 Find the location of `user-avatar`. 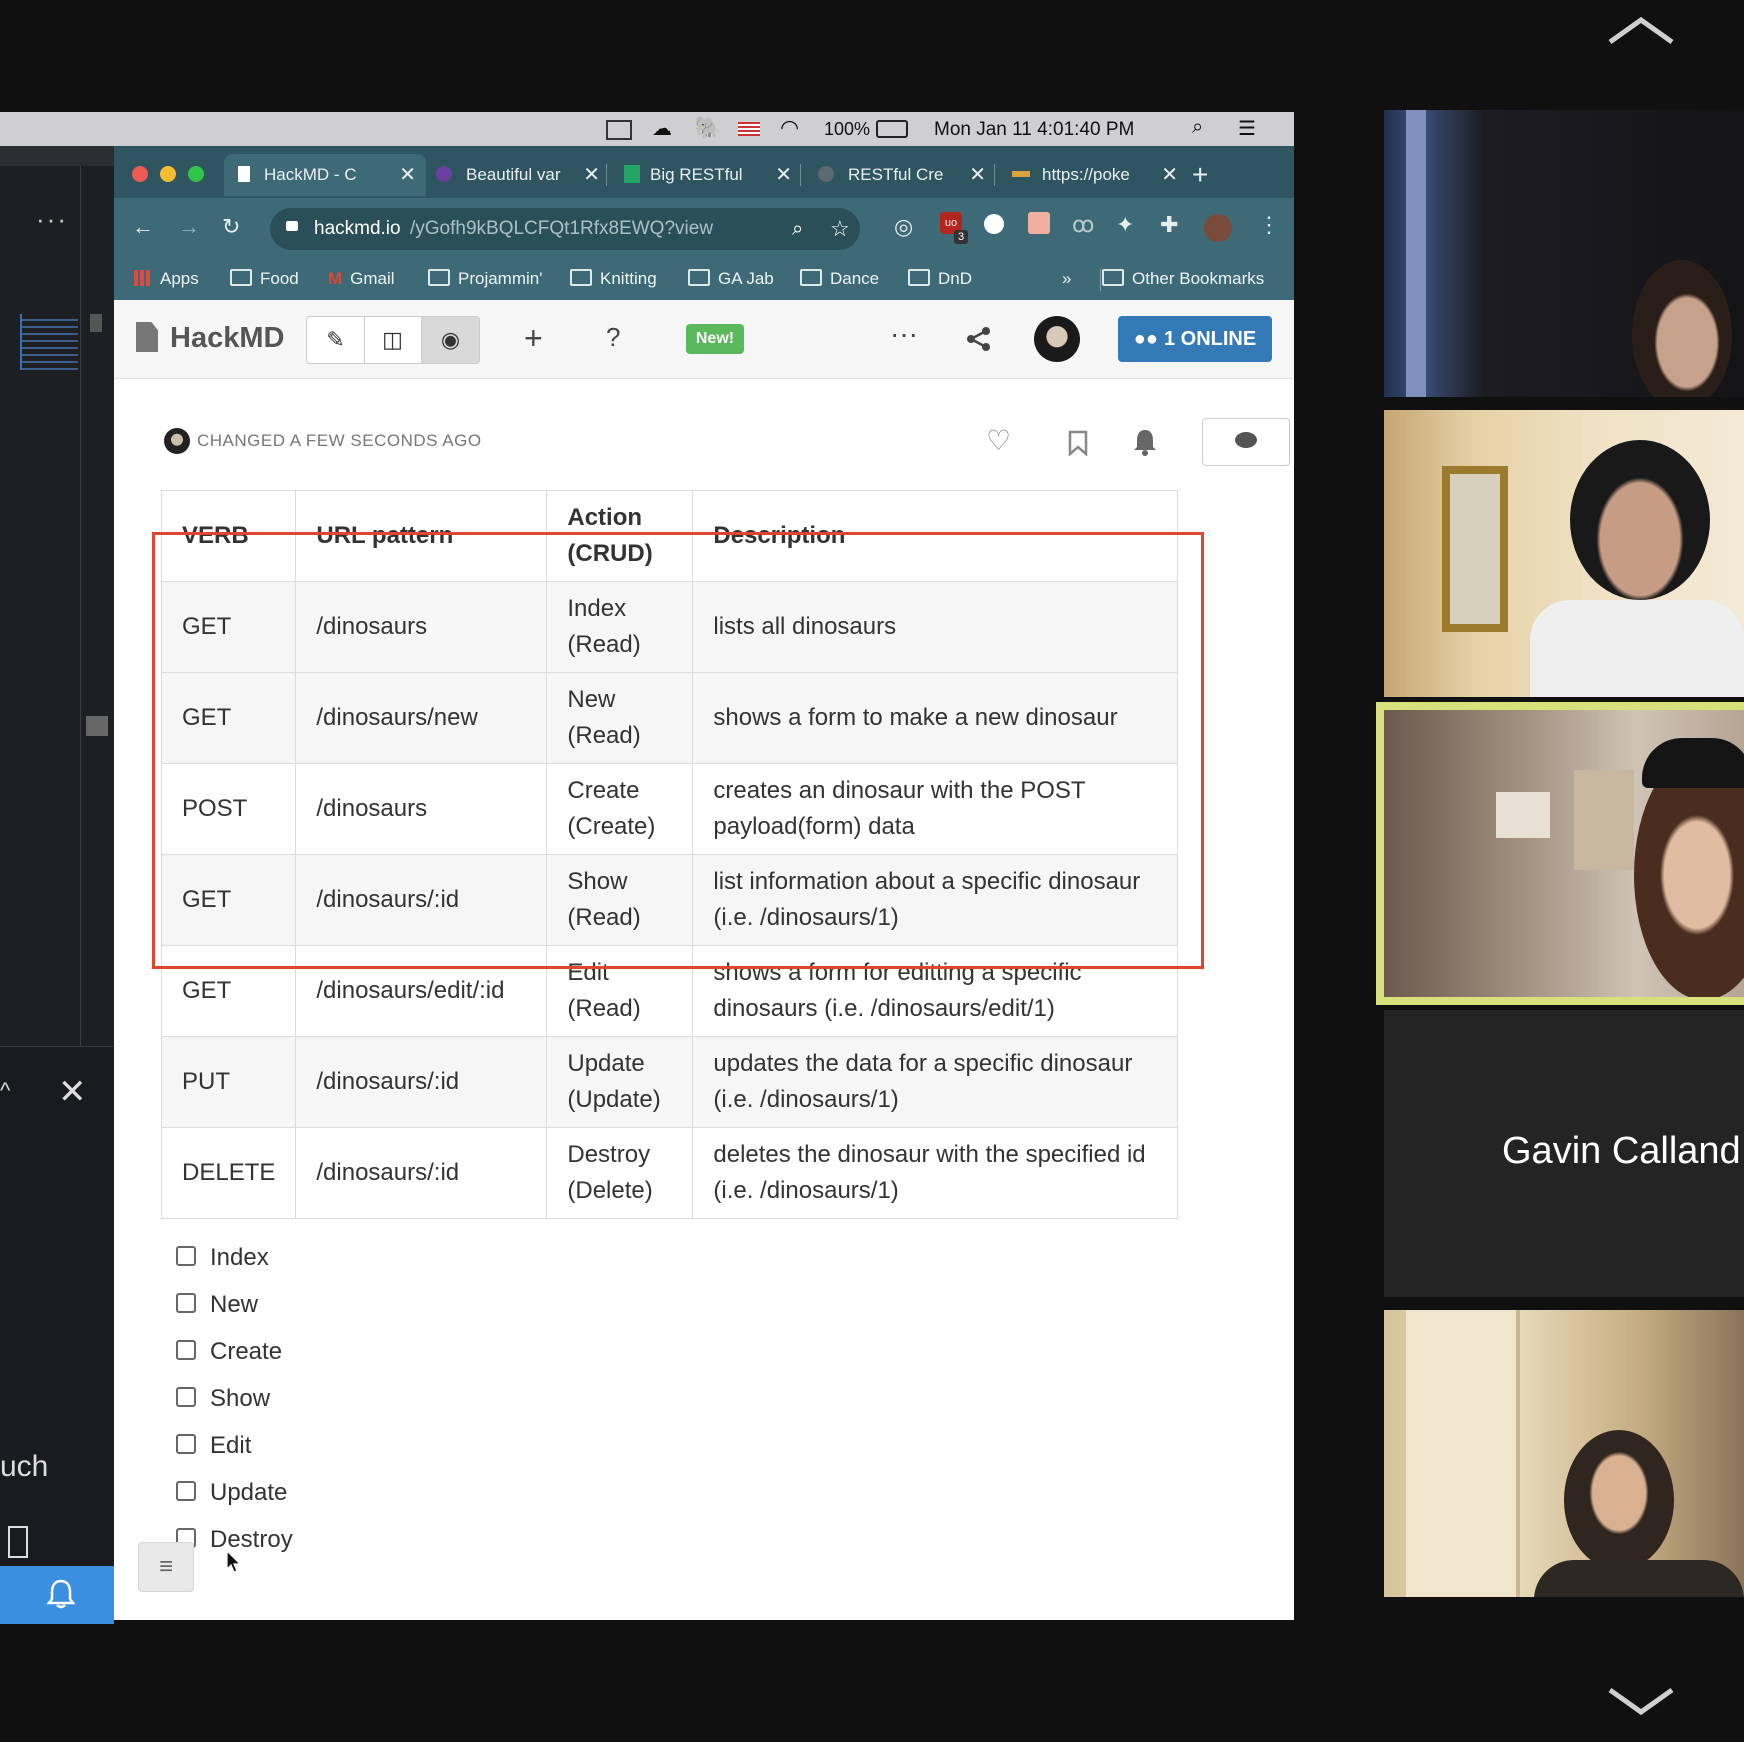

user-avatar is located at coordinates (1057, 339).